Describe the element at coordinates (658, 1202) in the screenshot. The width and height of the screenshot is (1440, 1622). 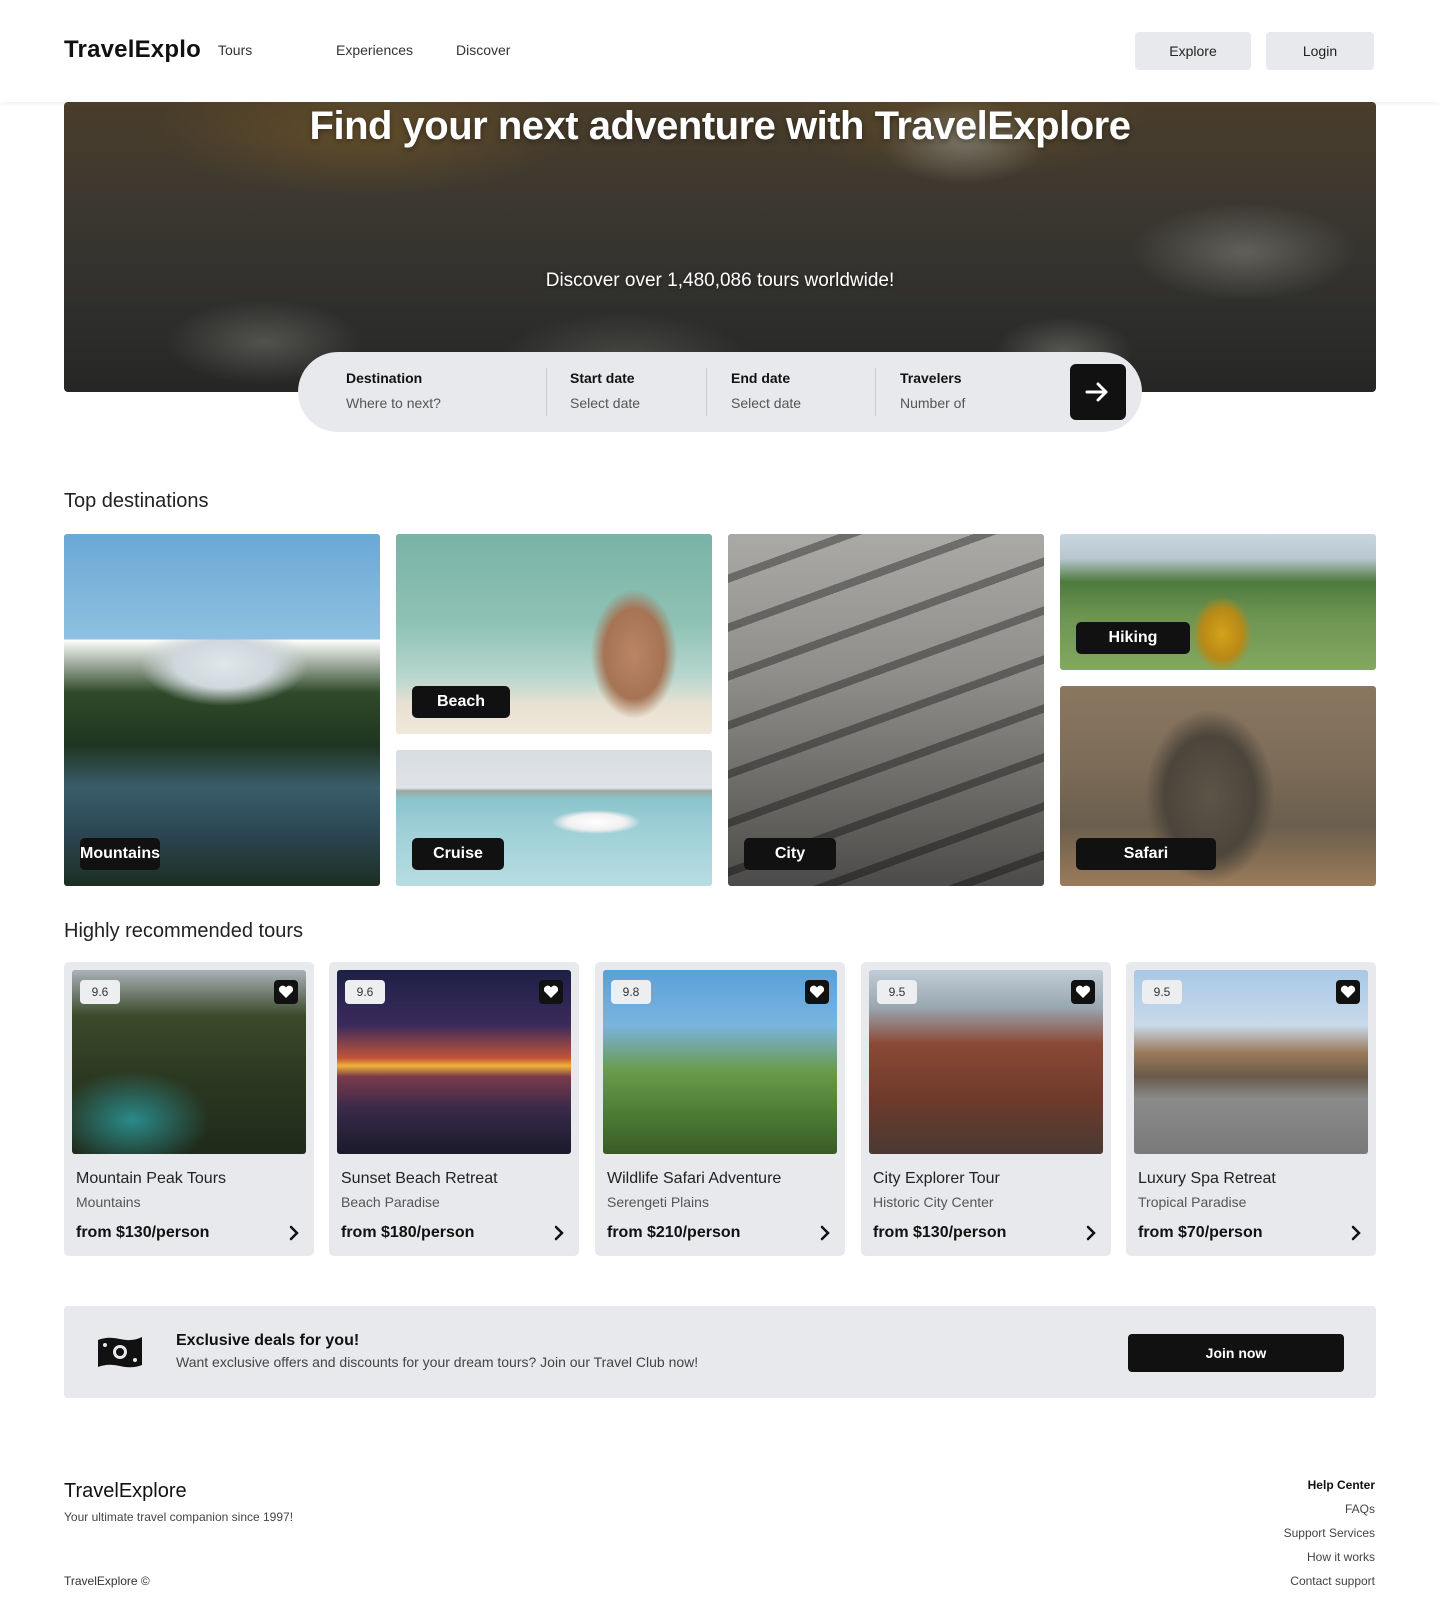
I see `tour-location: Serengeti Plains` at that location.